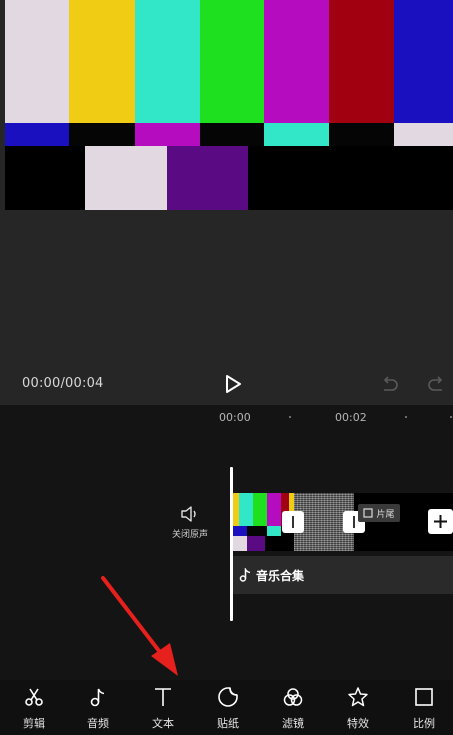 This screenshot has height=735, width=453. I want to click on effects-star-icon, so click(358, 697).